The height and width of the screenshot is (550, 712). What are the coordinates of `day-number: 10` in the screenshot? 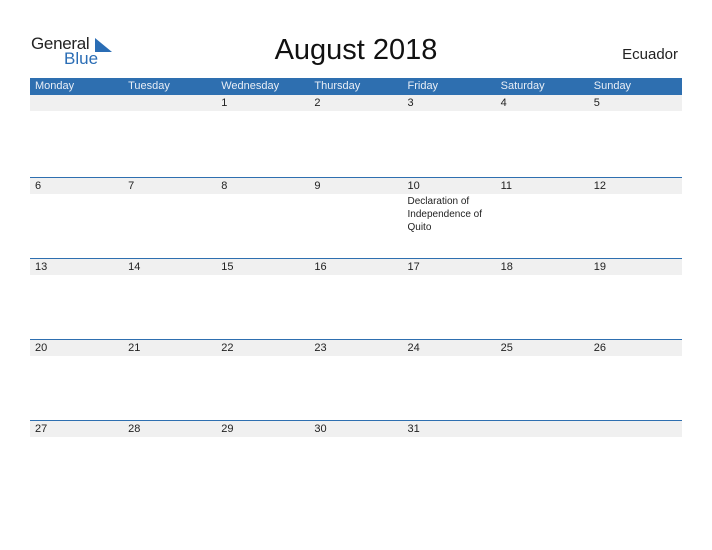 It's located at (413, 186).